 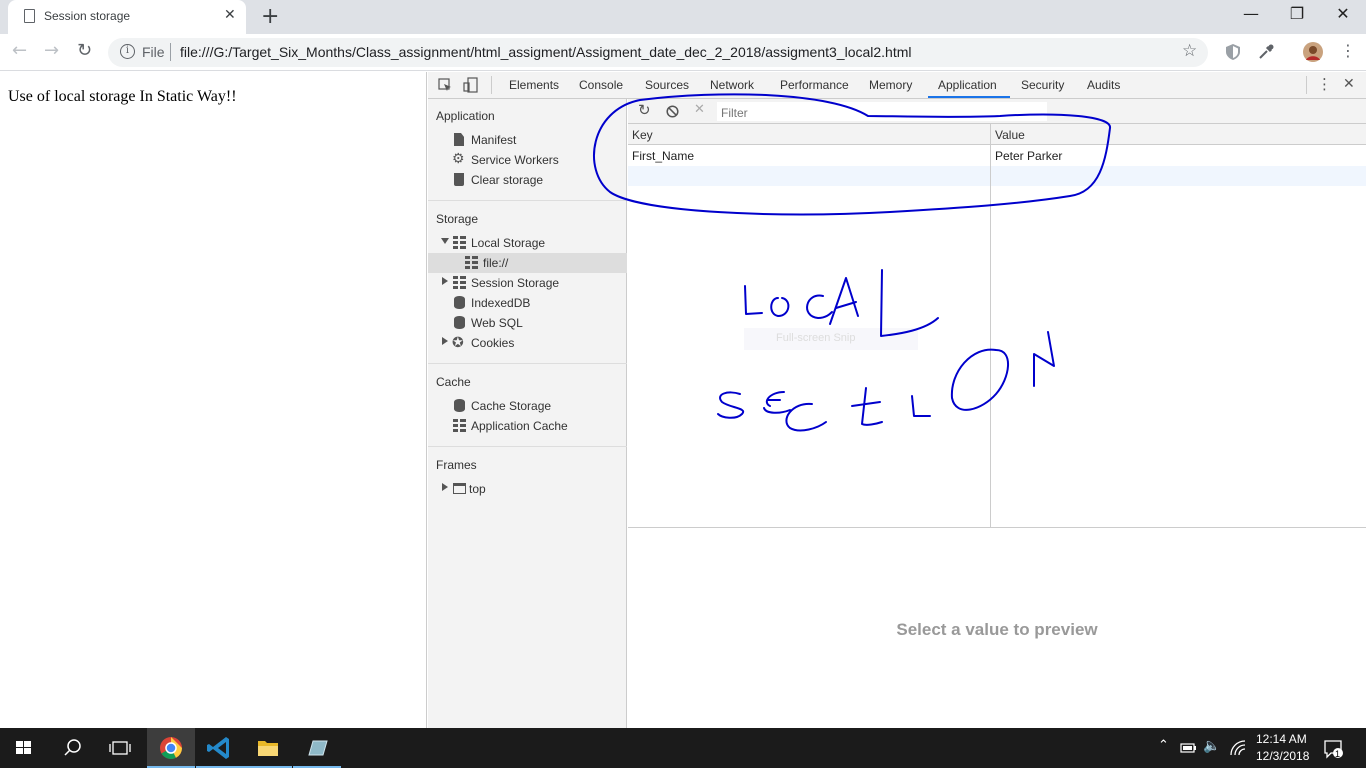 What do you see at coordinates (493, 343) in the screenshot?
I see `sidebar-item-label: Cookies` at bounding box center [493, 343].